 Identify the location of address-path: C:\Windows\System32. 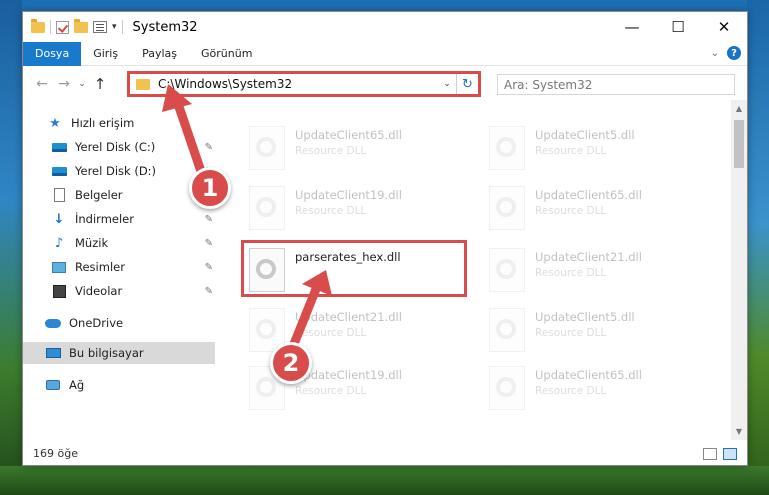
(298, 84).